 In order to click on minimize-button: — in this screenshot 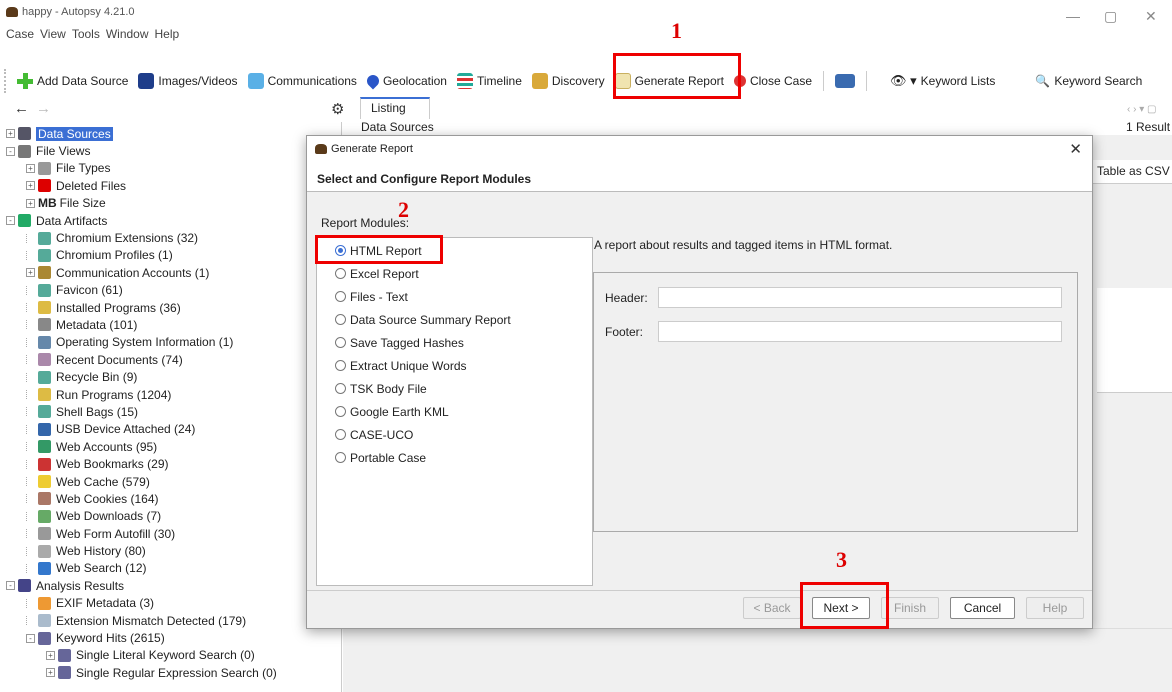, I will do `click(1073, 16)`.